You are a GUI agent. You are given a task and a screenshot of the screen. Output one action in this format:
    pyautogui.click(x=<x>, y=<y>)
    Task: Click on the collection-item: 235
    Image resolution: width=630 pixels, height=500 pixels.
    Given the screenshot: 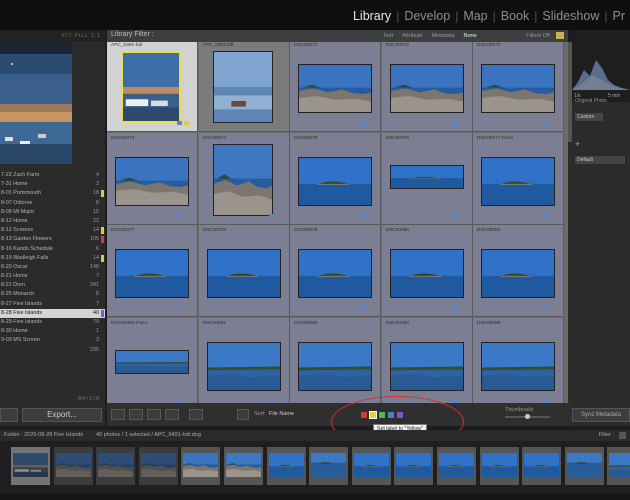 What is the action you would take?
    pyautogui.click(x=52, y=350)
    